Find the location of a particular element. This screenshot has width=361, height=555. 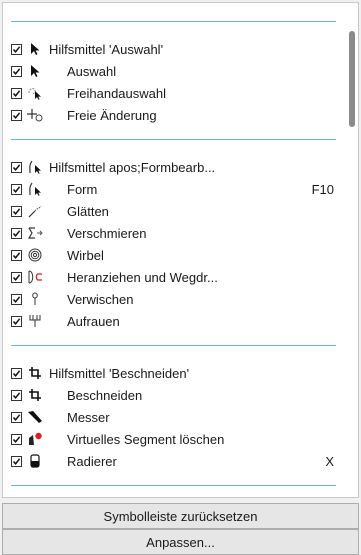

smooth-icon is located at coordinates (35, 211).